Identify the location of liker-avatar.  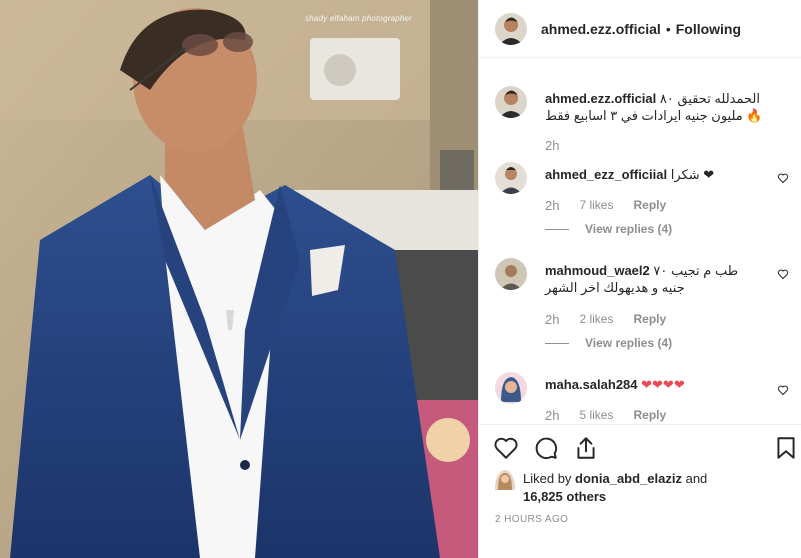
(505, 488).